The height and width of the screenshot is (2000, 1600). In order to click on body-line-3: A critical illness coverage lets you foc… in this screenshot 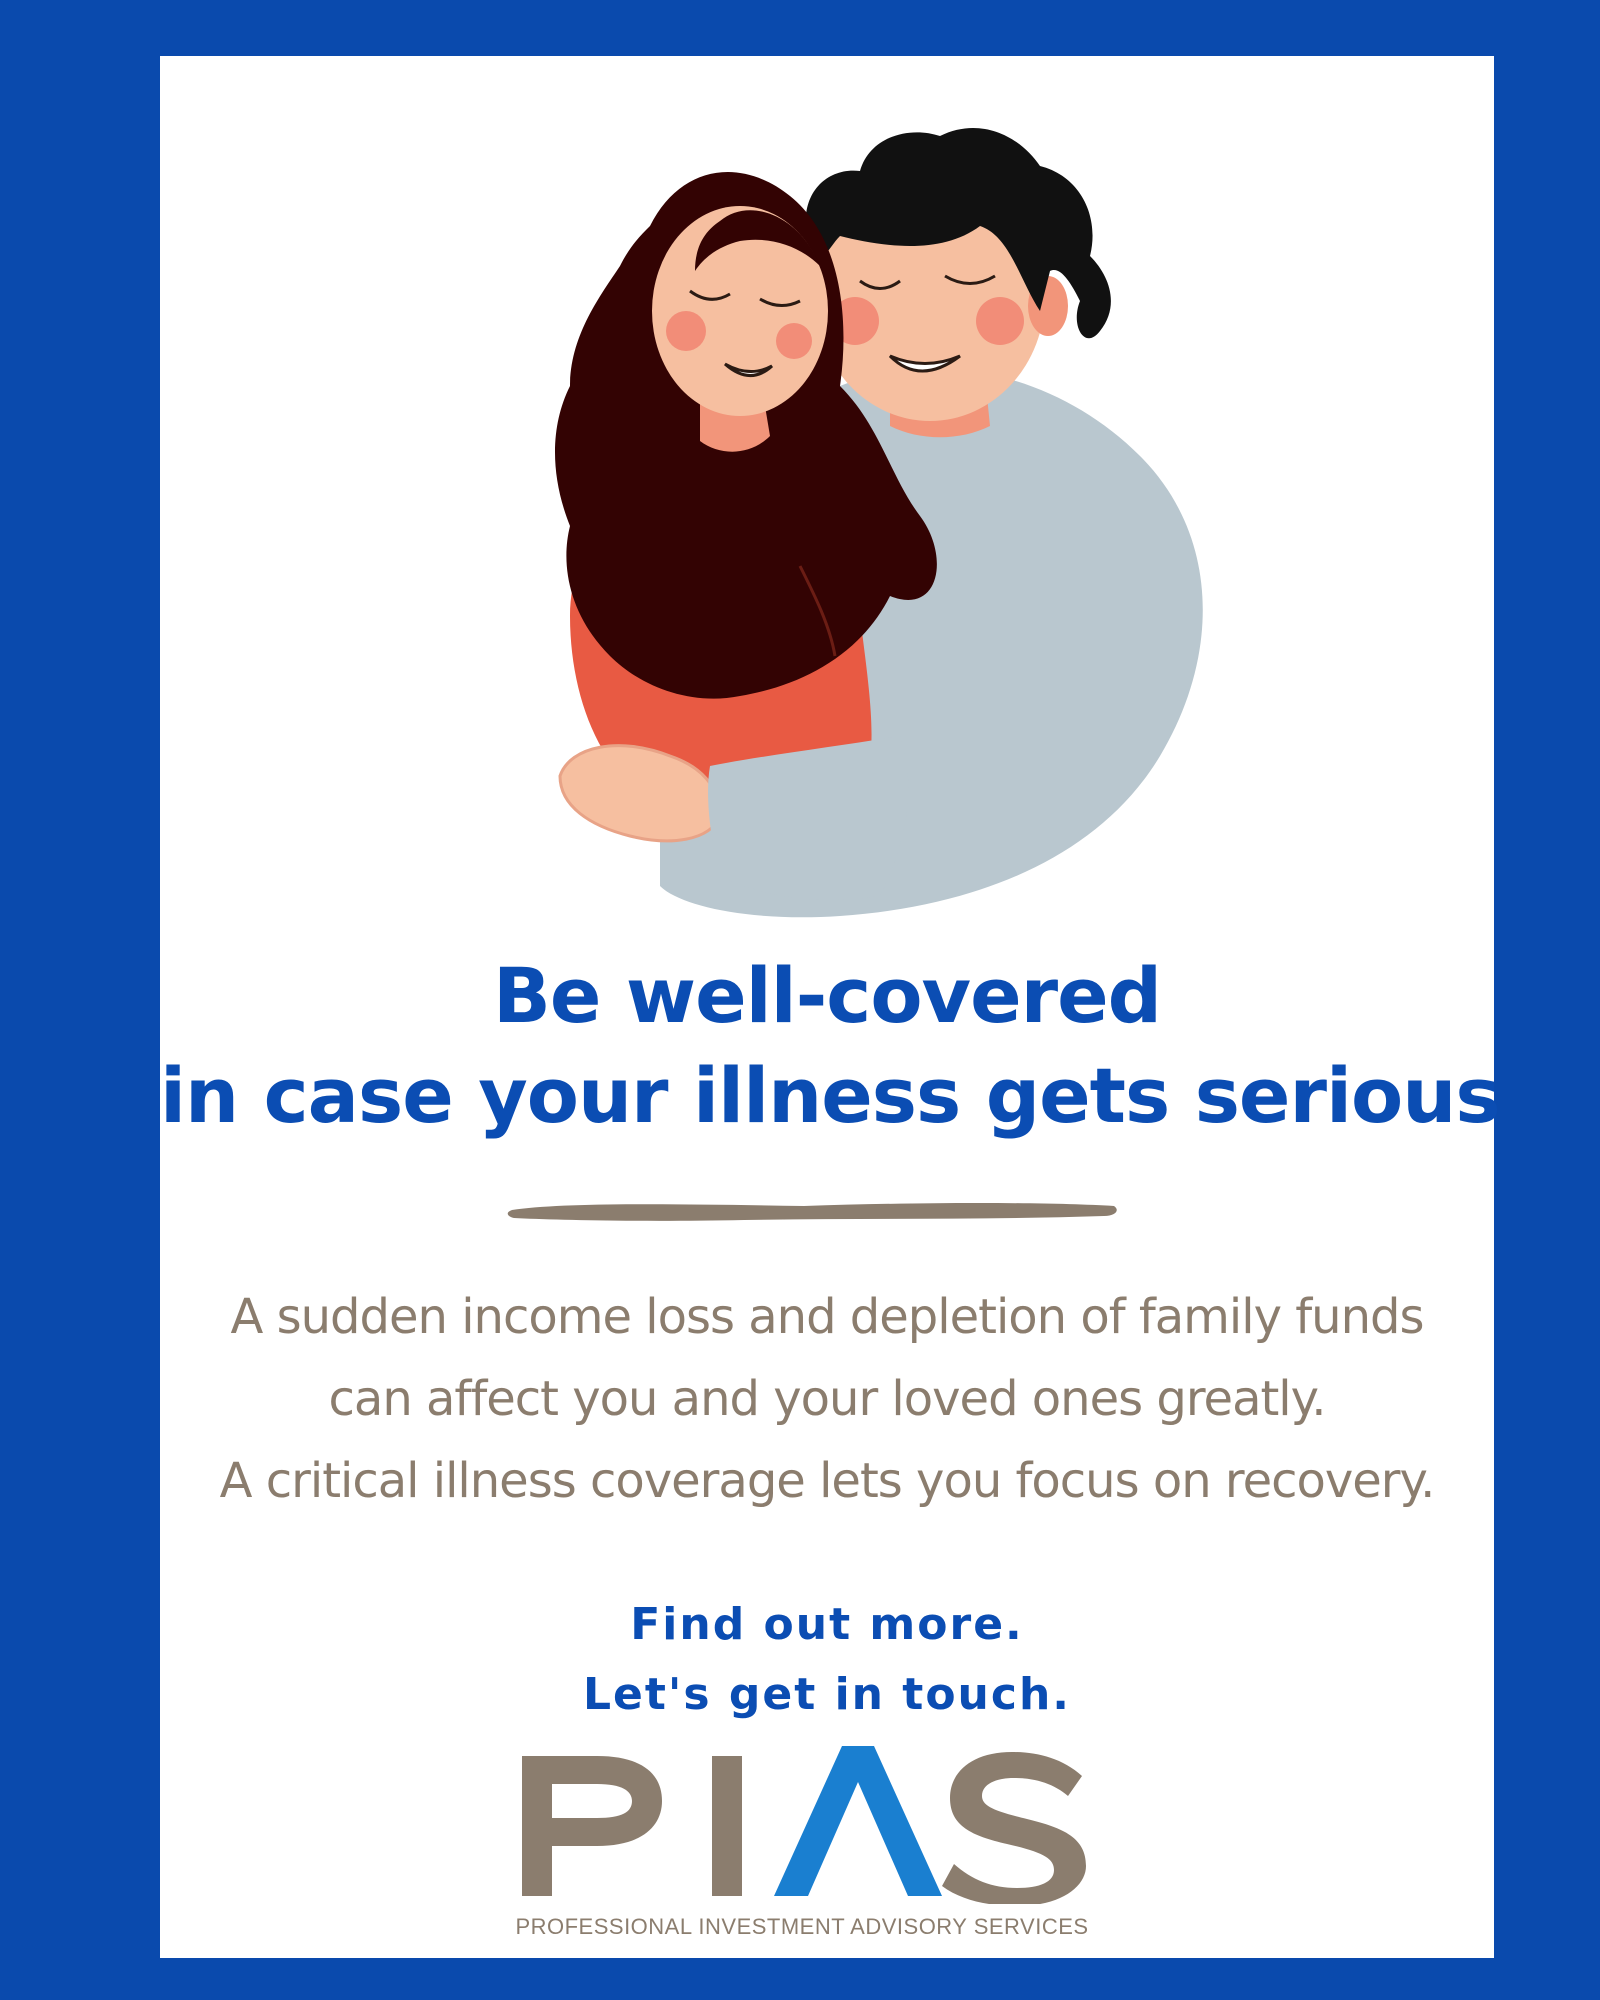, I will do `click(827, 1481)`.